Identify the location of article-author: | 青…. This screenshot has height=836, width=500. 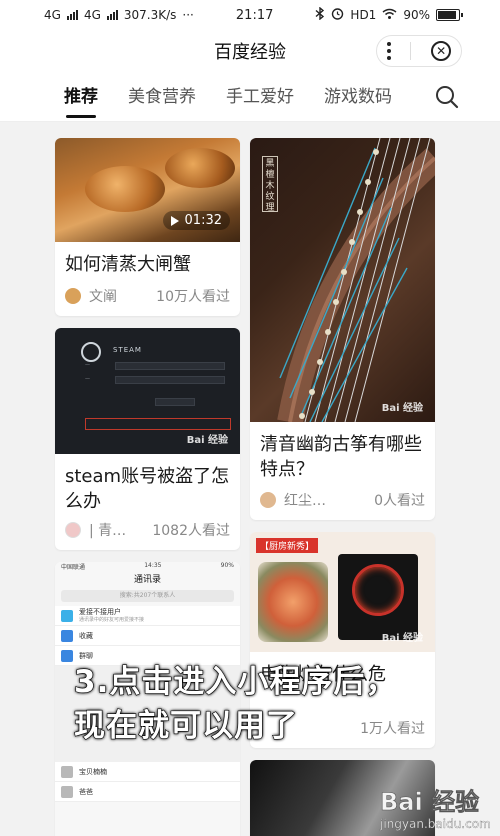
(108, 531).